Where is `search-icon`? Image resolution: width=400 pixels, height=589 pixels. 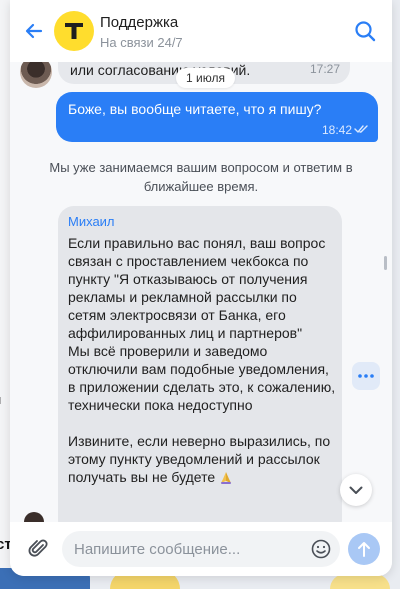 search-icon is located at coordinates (365, 31).